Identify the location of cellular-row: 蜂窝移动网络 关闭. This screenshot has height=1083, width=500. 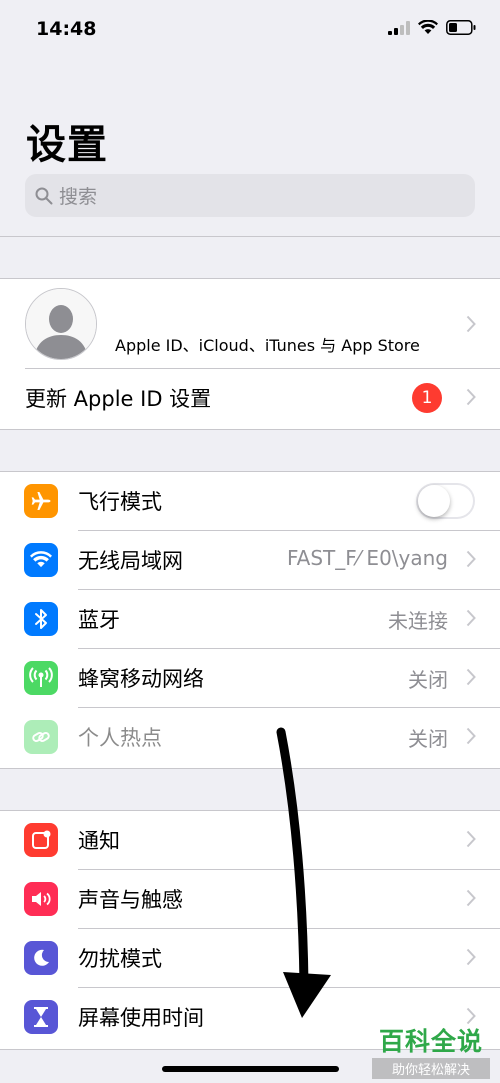
(250, 678).